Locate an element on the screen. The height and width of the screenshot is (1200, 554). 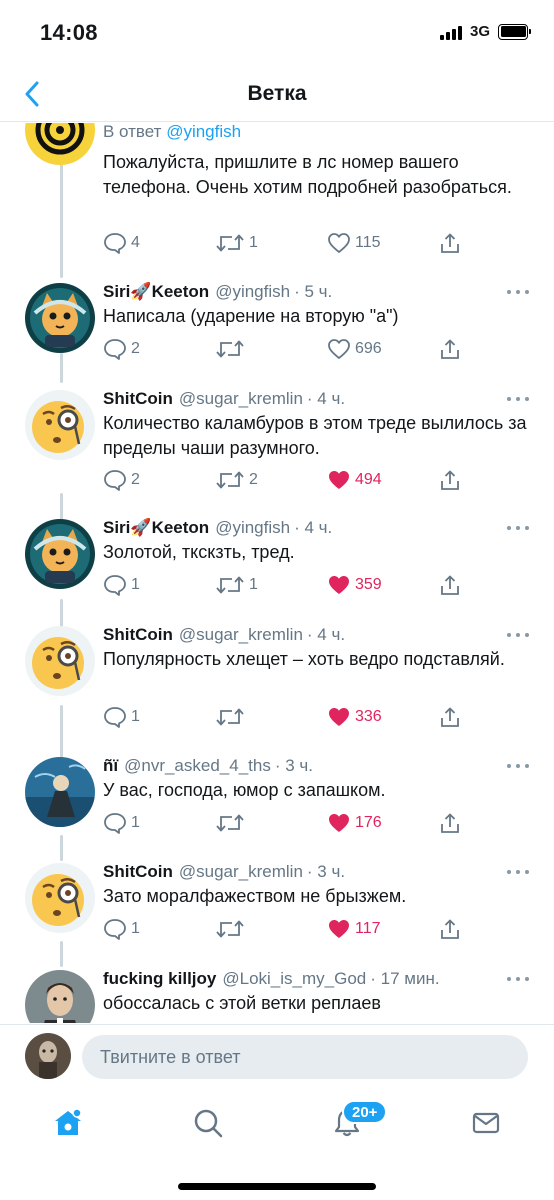
tab-messages is located at coordinates (486, 1123).